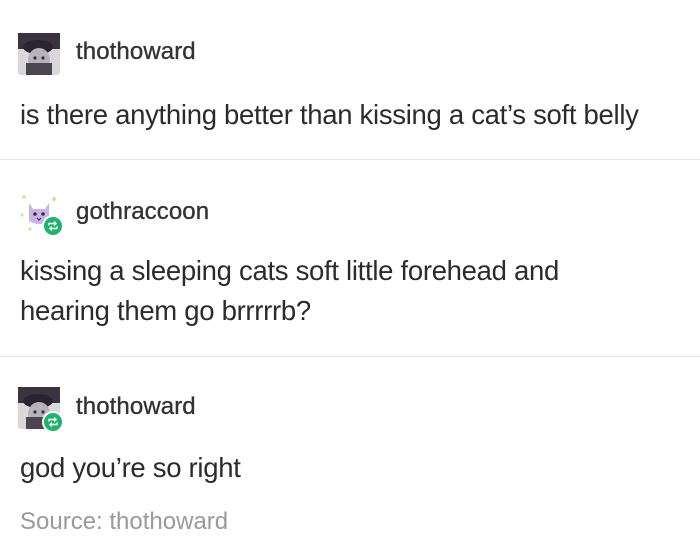 Image resolution: width=700 pixels, height=543 pixels. Describe the element at coordinates (142, 212) in the screenshot. I see `username: gothraccoon` at that location.